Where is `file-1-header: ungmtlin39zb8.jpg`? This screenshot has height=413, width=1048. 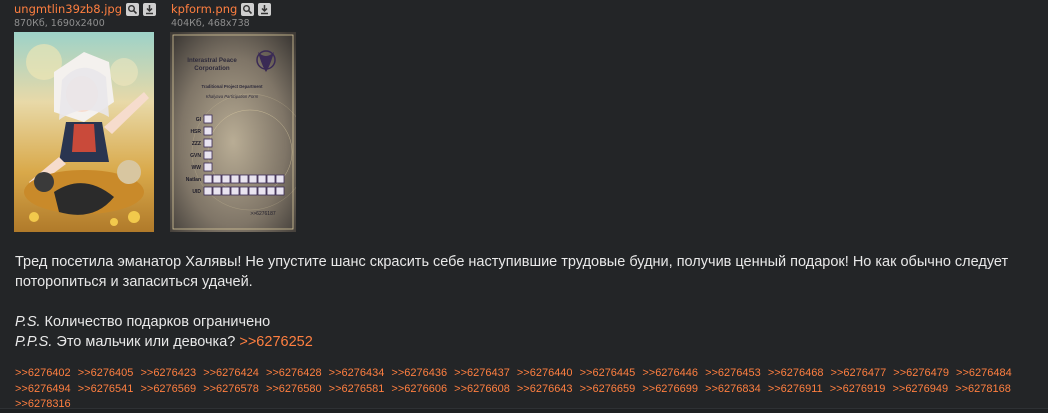
file-1-header: ungmtlin39zb8.jpg is located at coordinates (85, 9).